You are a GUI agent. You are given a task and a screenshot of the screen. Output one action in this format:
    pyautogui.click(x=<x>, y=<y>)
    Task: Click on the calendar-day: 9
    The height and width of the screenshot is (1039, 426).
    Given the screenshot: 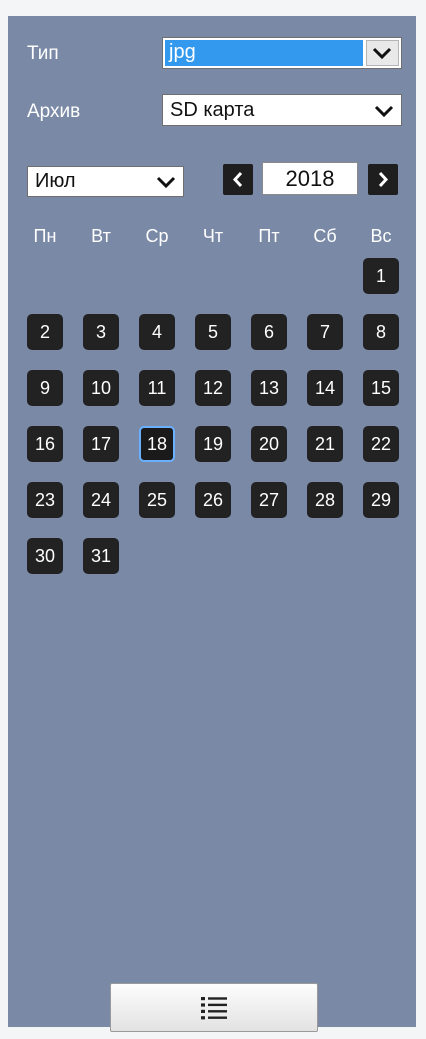 What is the action you would take?
    pyautogui.click(x=45, y=388)
    